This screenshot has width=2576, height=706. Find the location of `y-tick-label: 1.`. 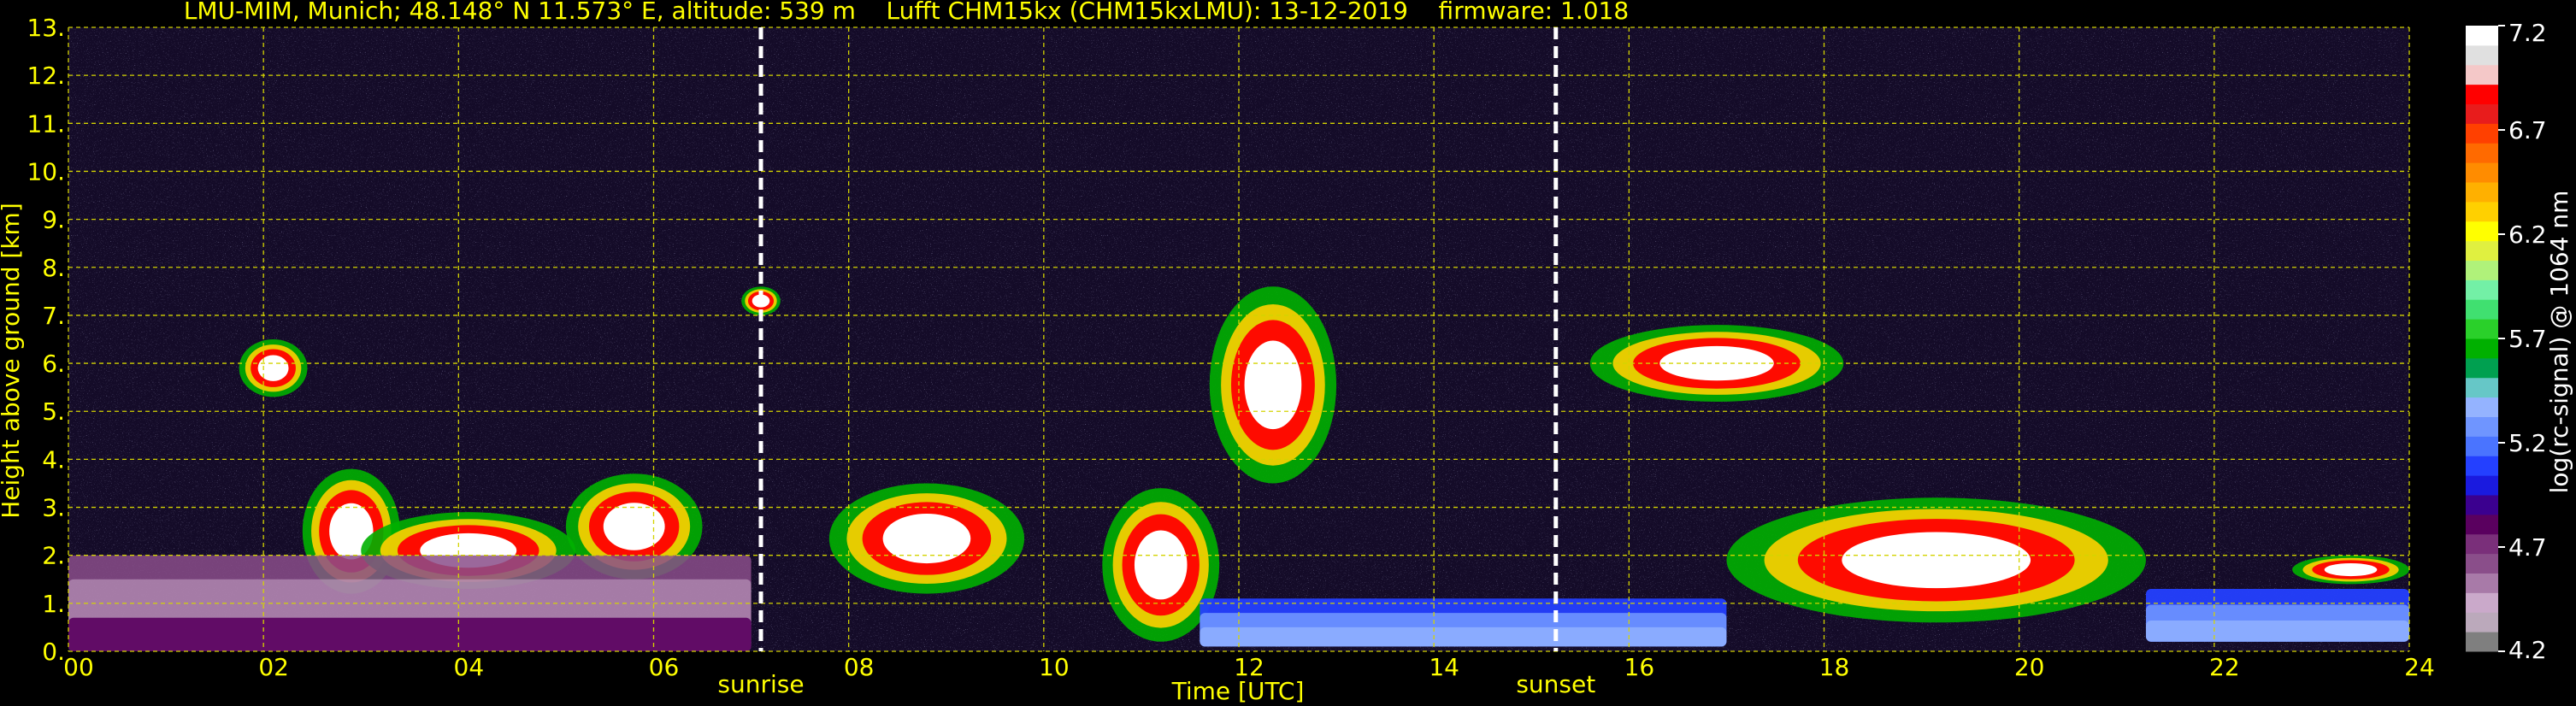

y-tick-label: 1. is located at coordinates (53, 604).